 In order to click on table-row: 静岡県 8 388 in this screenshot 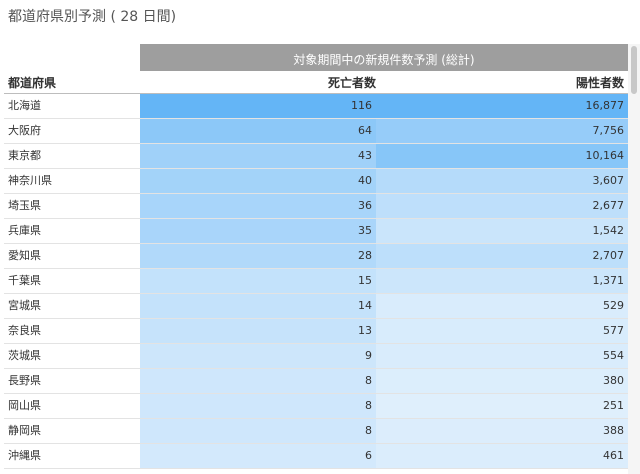, I will do `click(316, 431)`.